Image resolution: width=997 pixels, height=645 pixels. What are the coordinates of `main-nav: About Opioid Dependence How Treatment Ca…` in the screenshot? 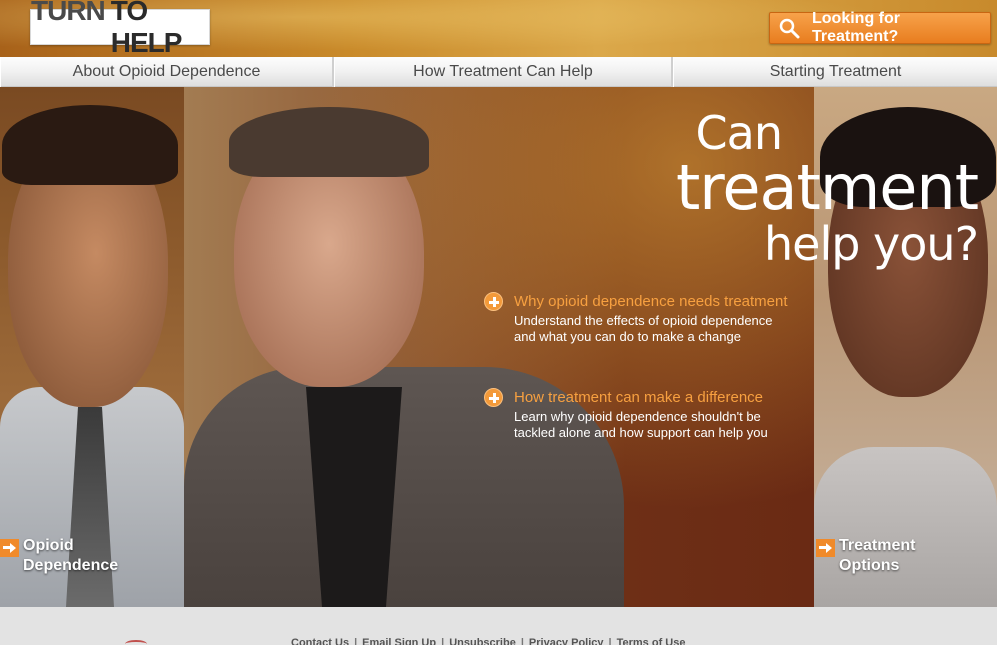 It's located at (498, 72).